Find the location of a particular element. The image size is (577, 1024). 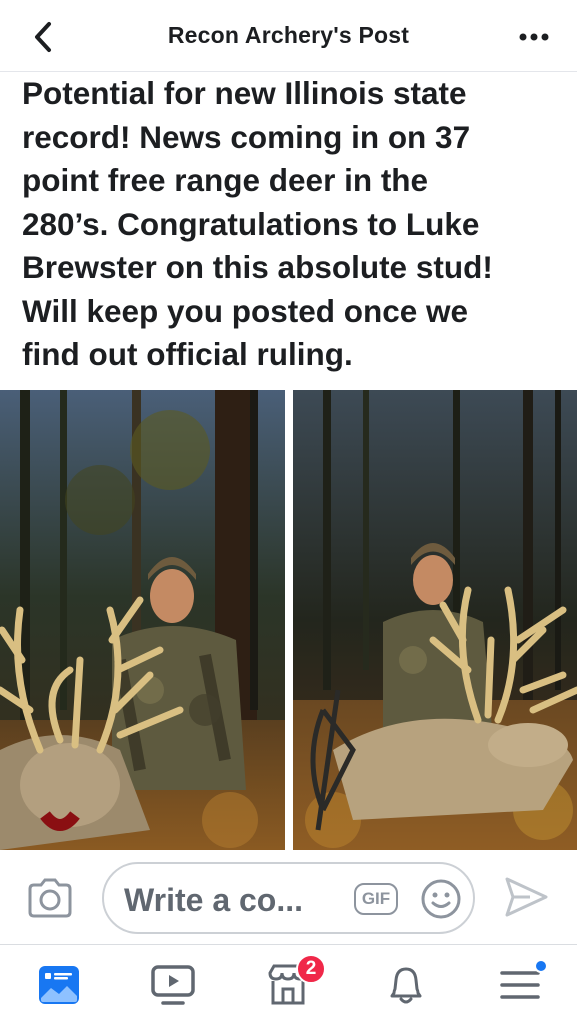

bottom-navigation is located at coordinates (288, 984).